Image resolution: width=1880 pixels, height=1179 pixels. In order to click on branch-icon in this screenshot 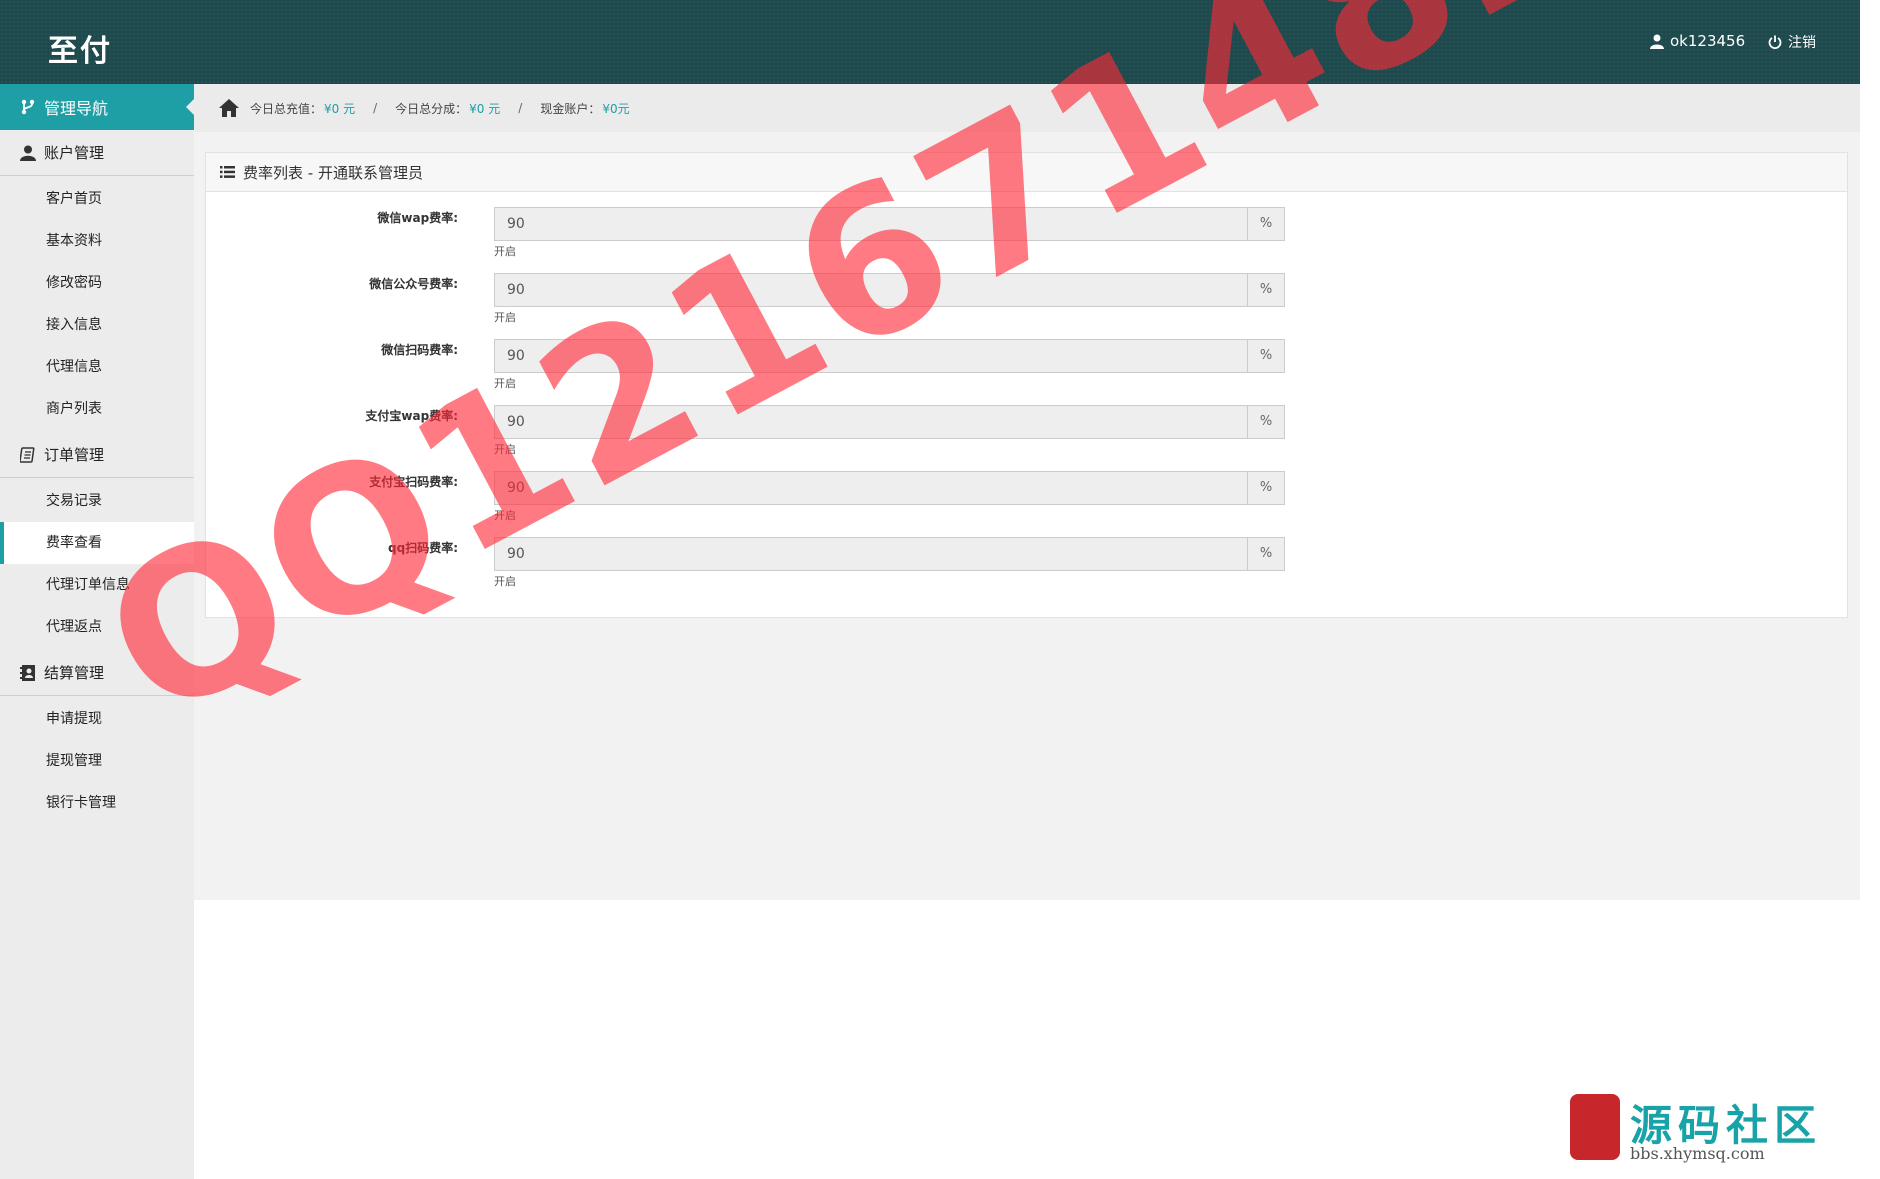, I will do `click(28, 107)`.